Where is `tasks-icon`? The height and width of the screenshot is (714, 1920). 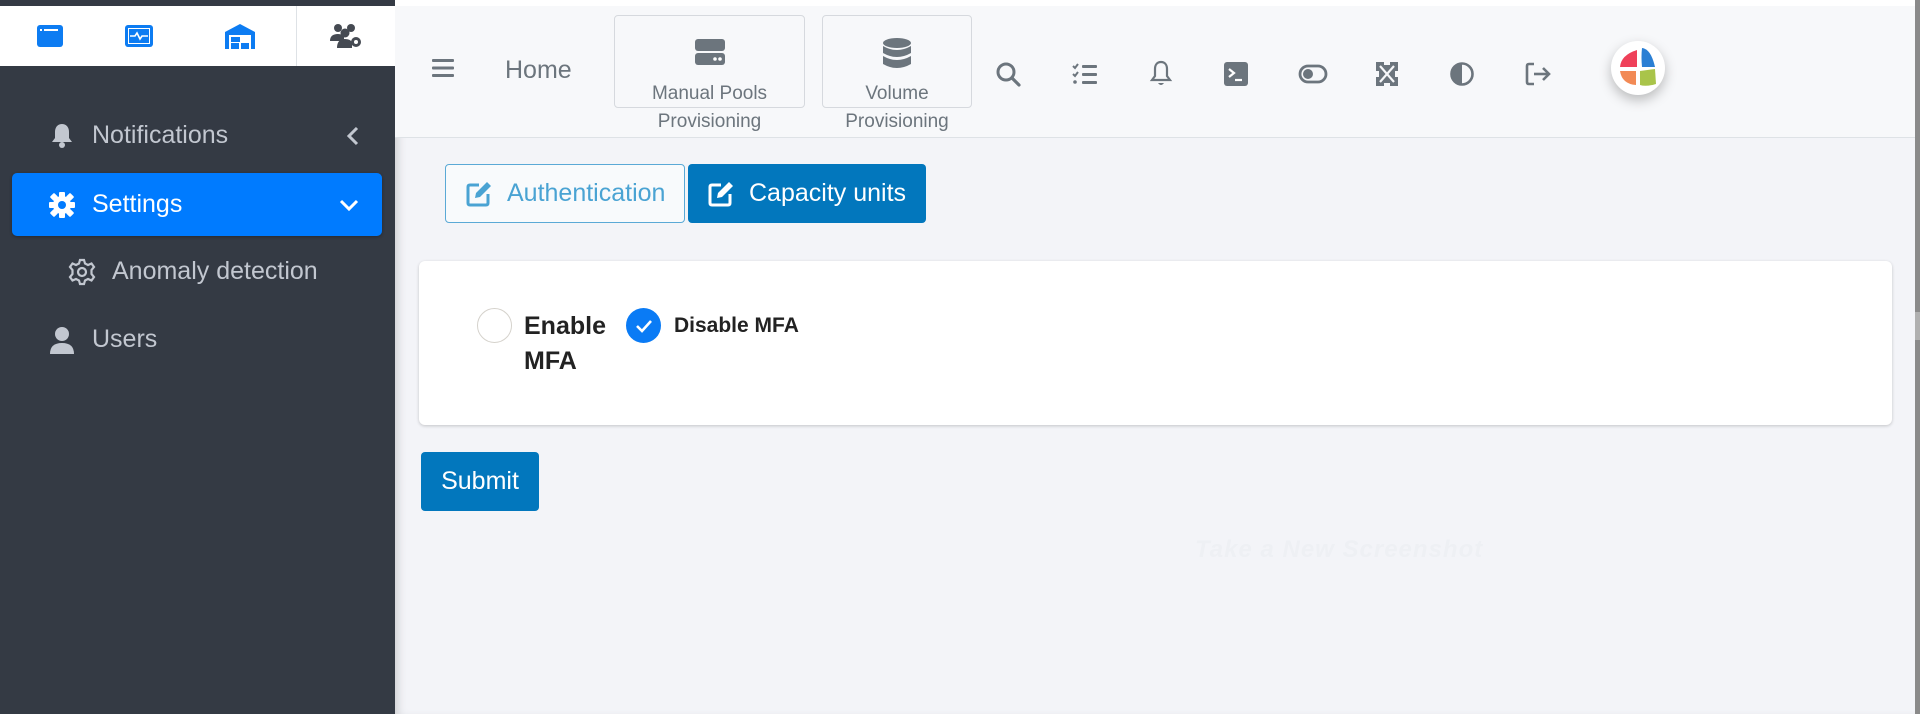 tasks-icon is located at coordinates (1084, 73).